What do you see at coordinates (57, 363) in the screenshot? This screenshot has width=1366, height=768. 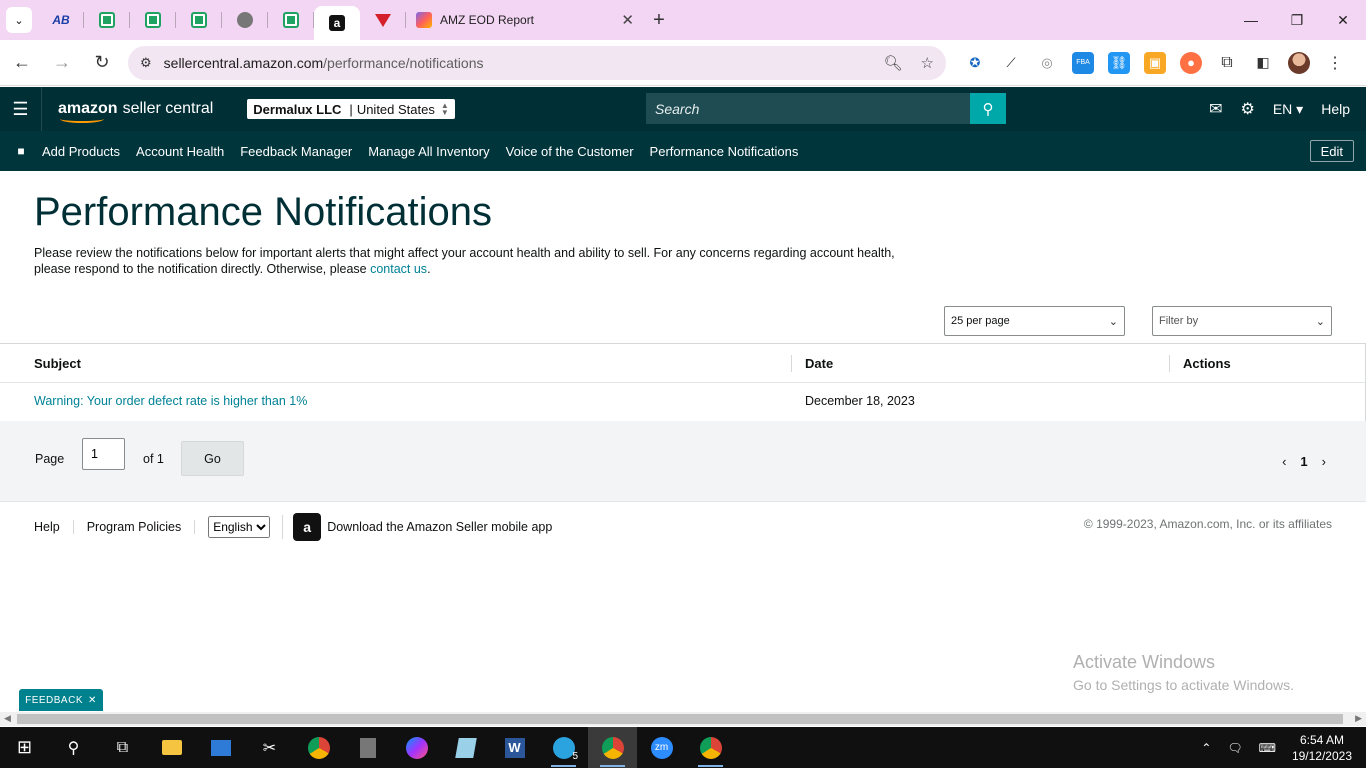 I see `column-subject: Subject` at bounding box center [57, 363].